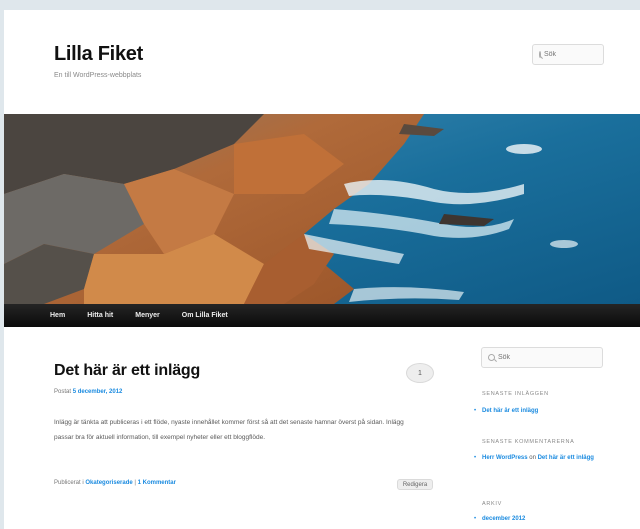 This screenshot has width=640, height=529. I want to click on list-item: Herr WordPress on Det här är ett inlägg, so click(544, 458).